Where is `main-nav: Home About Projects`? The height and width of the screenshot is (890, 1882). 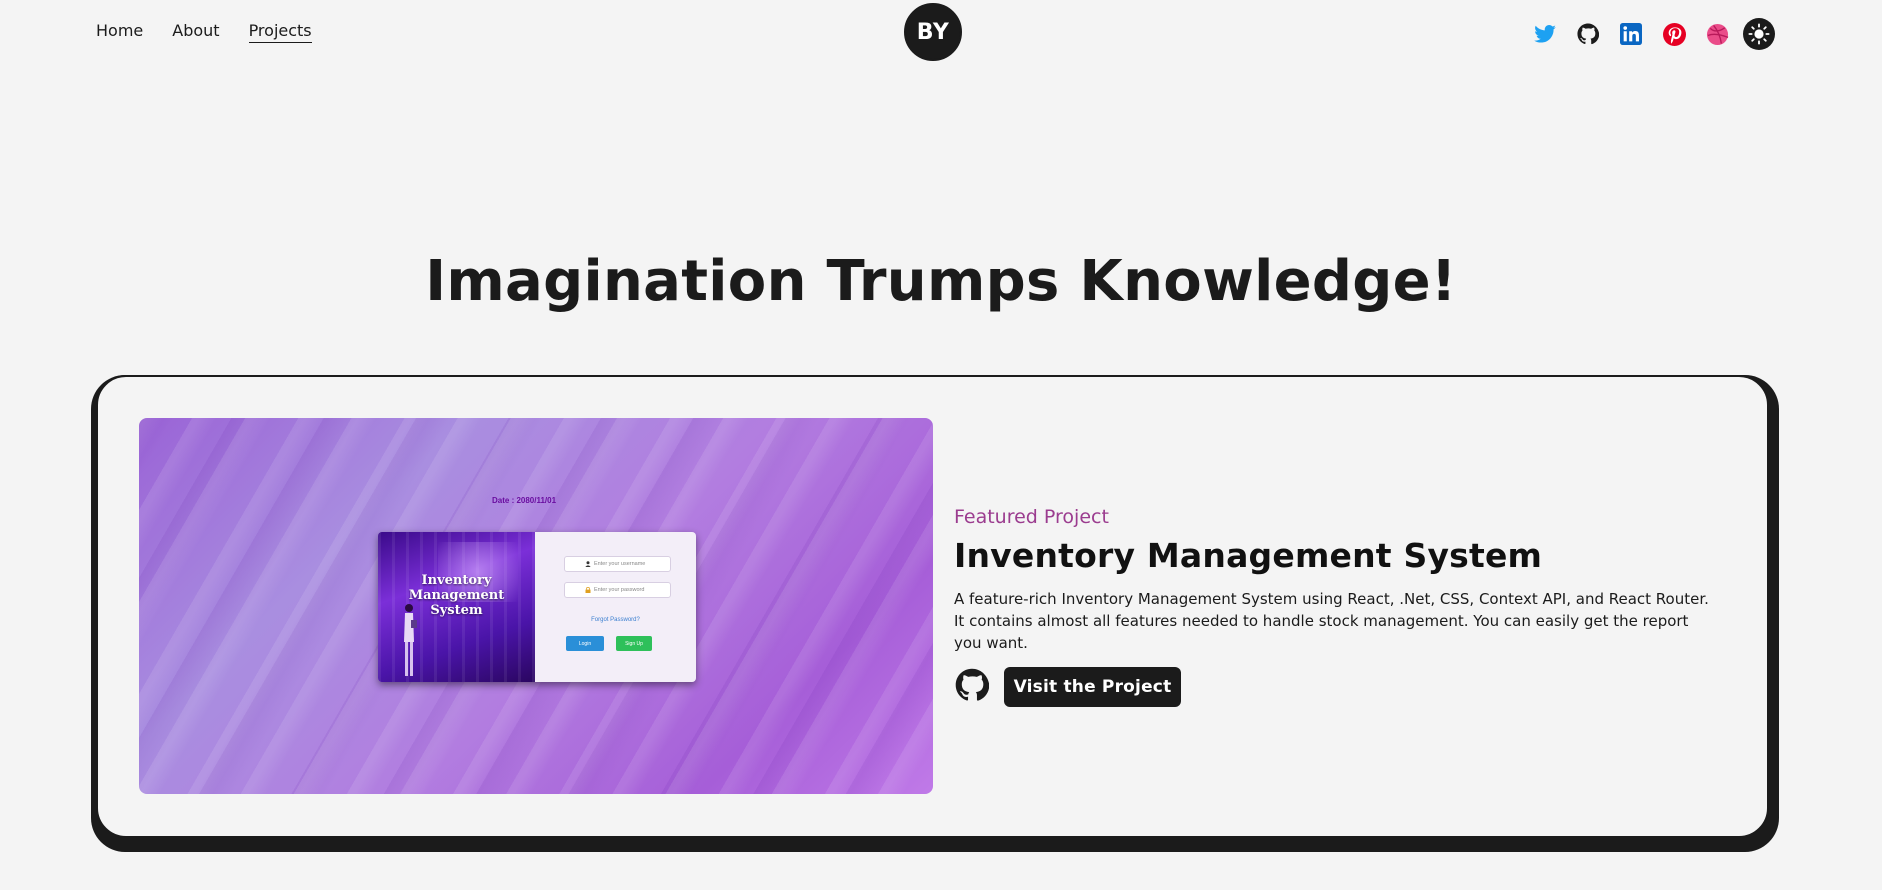 main-nav: Home About Projects is located at coordinates (204, 31).